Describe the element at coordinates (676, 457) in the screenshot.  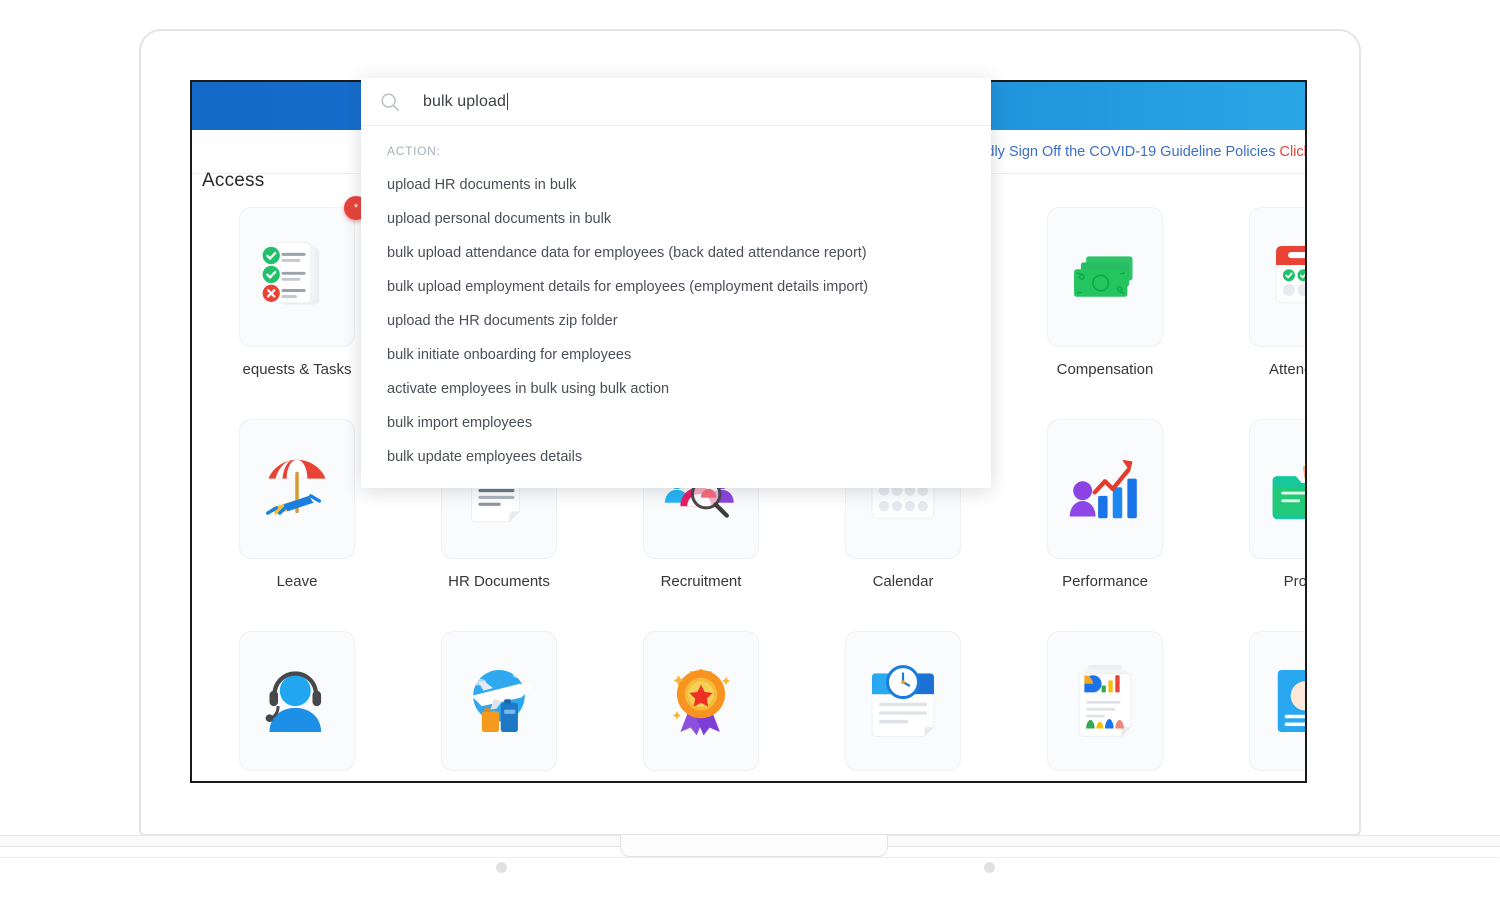
I see `suggestion-item: bulk update employees details` at that location.